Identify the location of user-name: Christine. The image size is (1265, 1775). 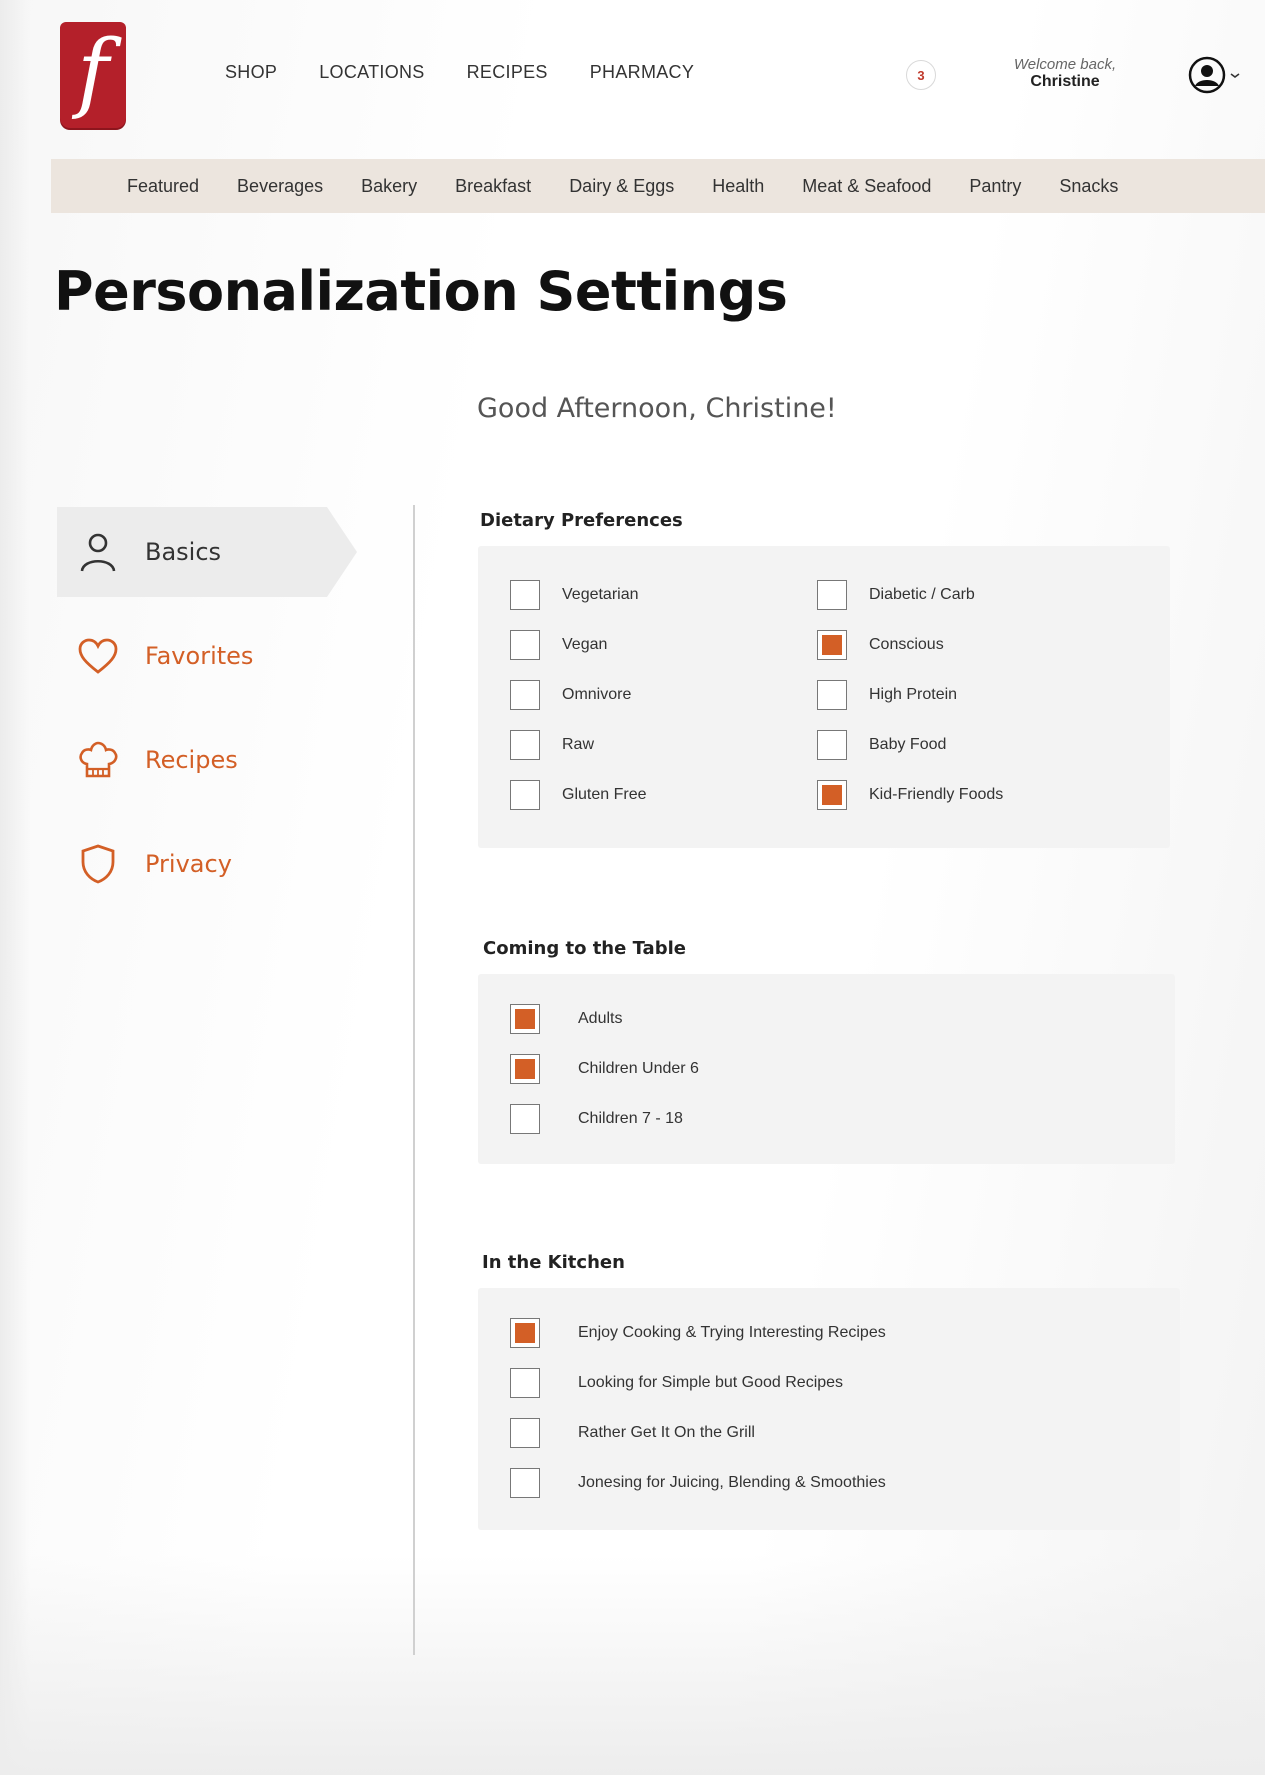
(1065, 82).